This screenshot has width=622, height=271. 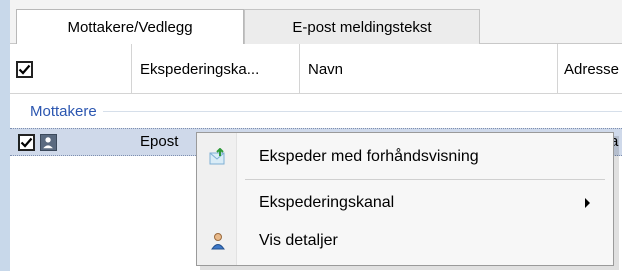 I want to click on tab-epost-meldingstekst: E-post meldingstekst, so click(x=362, y=26).